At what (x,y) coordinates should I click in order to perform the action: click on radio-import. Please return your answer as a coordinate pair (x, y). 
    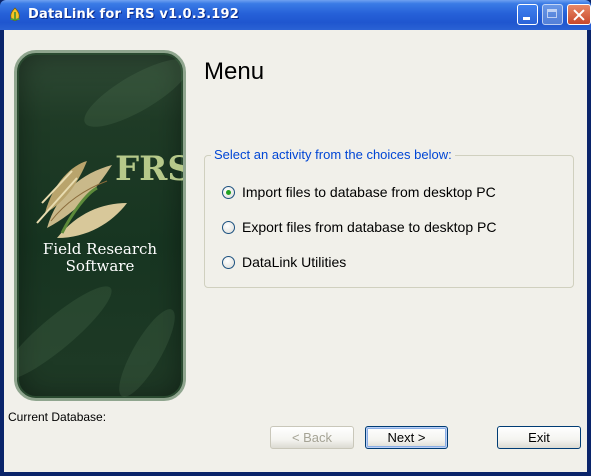
    Looking at the image, I should click on (228, 192).